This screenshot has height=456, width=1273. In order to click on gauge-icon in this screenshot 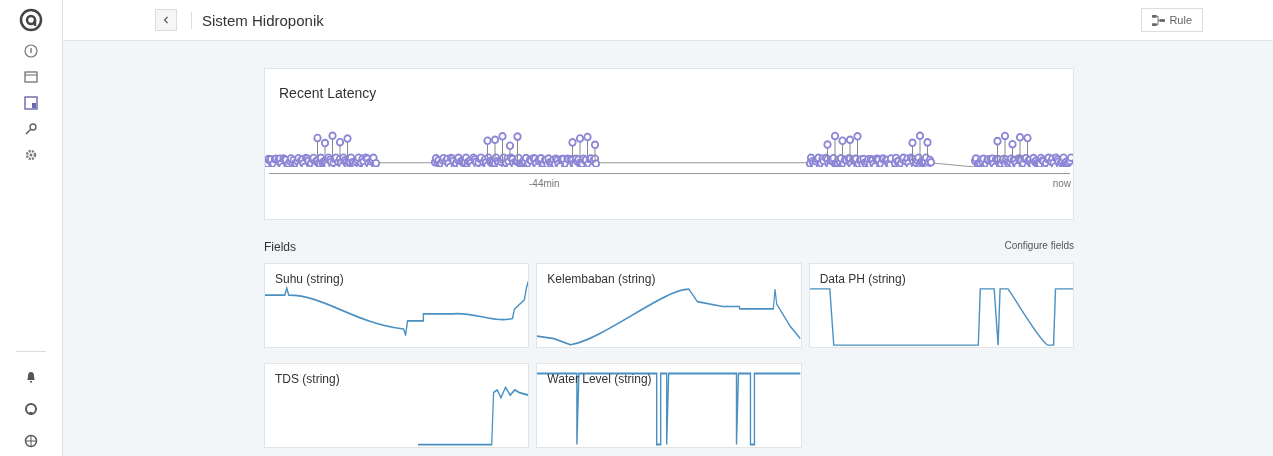, I will do `click(31, 51)`.